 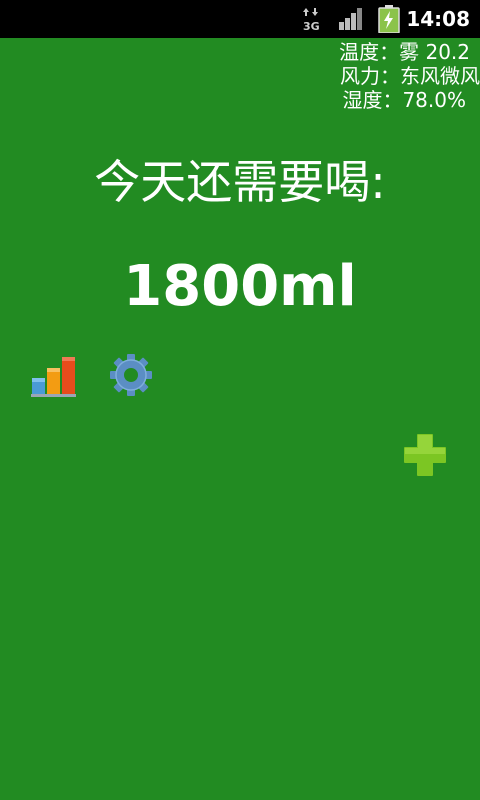 What do you see at coordinates (240, 286) in the screenshot?
I see `remaining-water-amount: 1800ml` at bounding box center [240, 286].